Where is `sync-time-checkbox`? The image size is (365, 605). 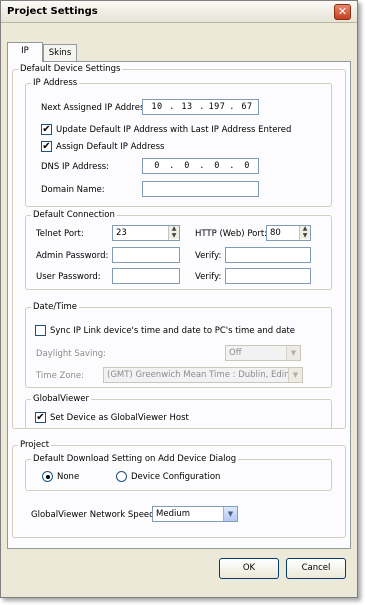 sync-time-checkbox is located at coordinates (40, 330).